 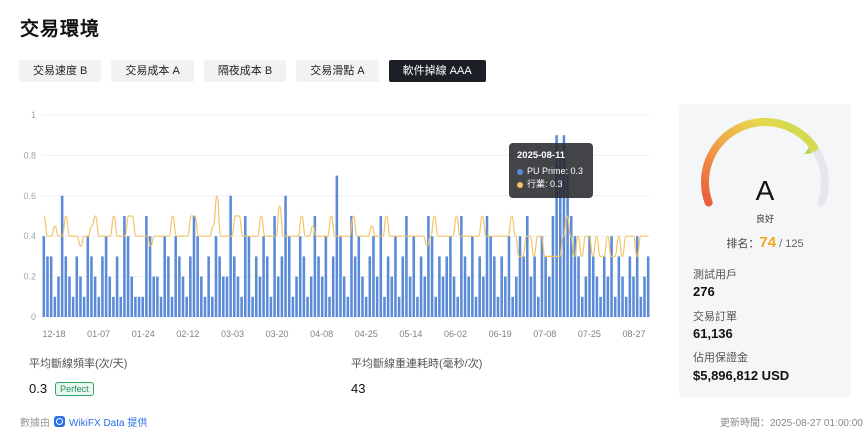 What do you see at coordinates (108, 421) in the screenshot?
I see `provider-link: WikiFX Data 提供` at bounding box center [108, 421].